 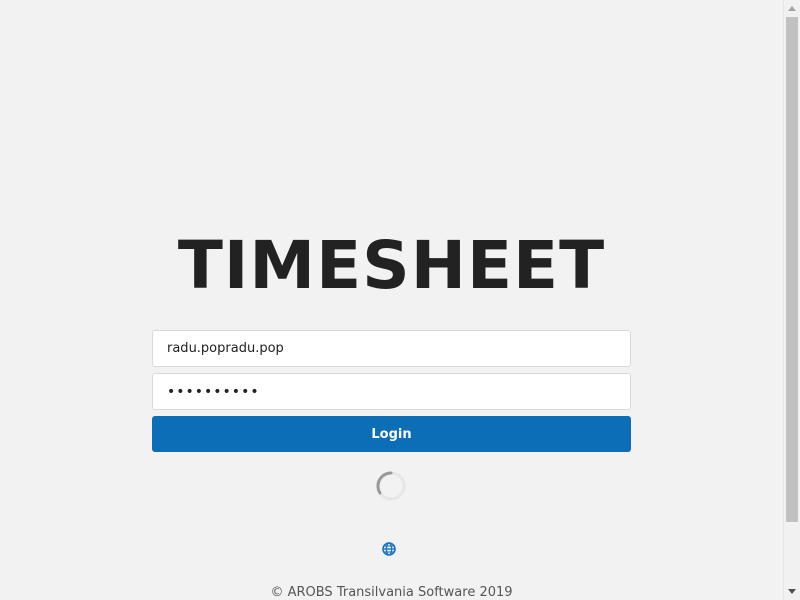 I want to click on app-title: TIMESHEET, so click(x=391, y=265).